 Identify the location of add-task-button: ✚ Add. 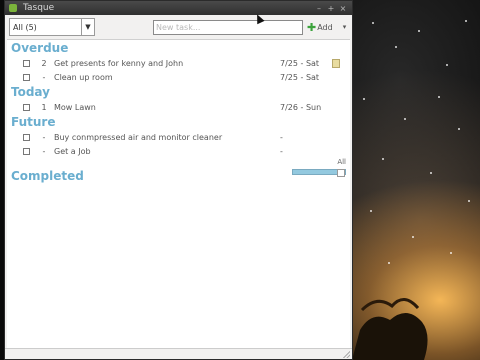
(320, 27).